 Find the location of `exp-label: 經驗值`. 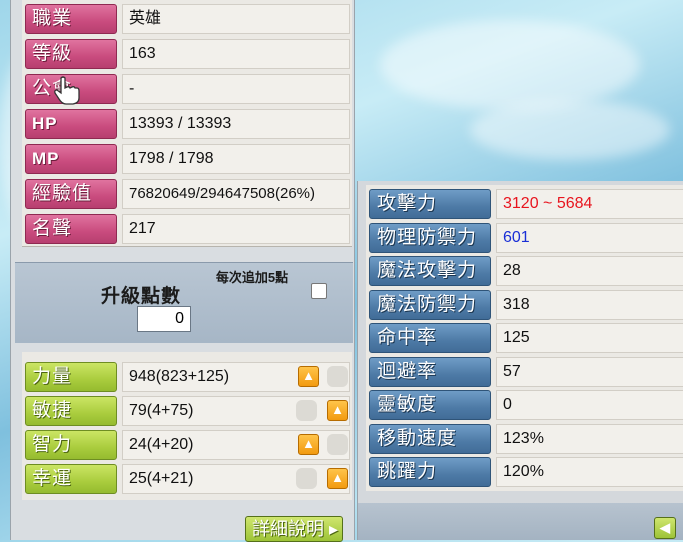

exp-label: 經驗值 is located at coordinates (71, 194).